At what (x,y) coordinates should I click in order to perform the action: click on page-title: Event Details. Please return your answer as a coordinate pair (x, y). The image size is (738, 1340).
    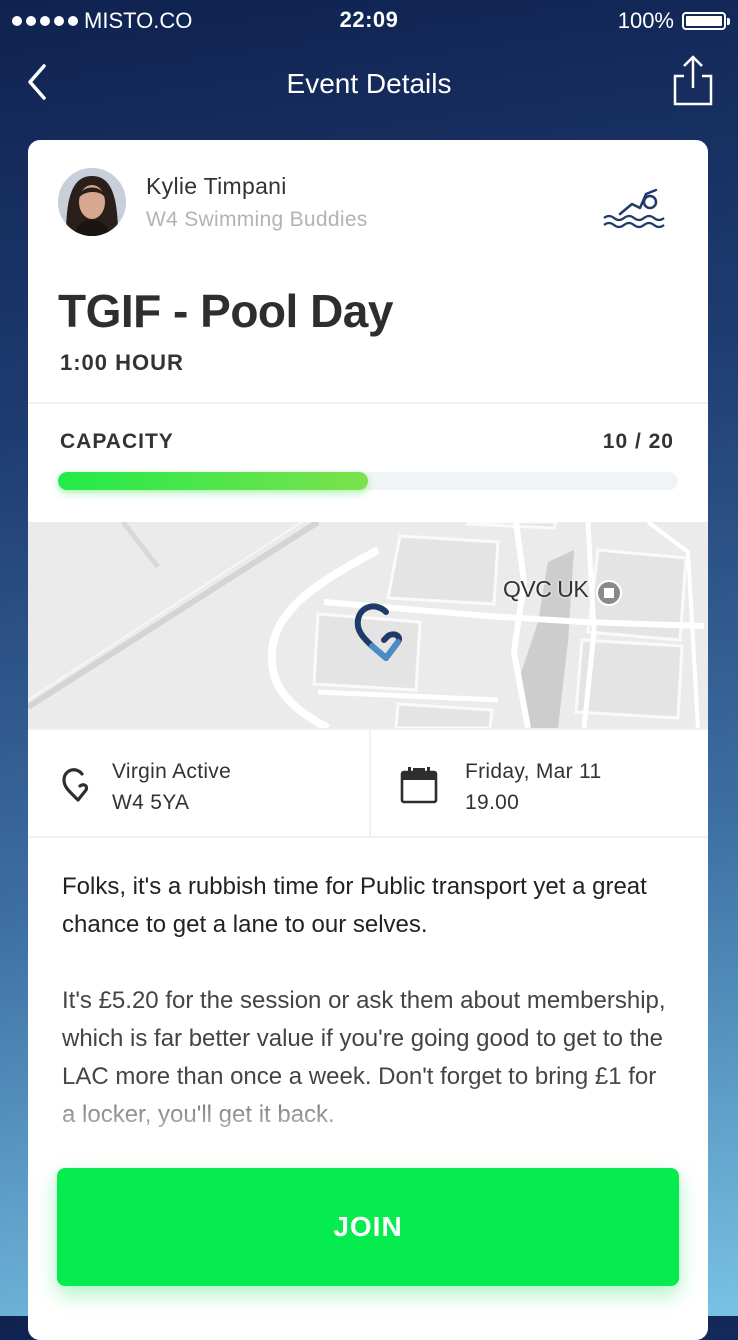
    Looking at the image, I should click on (369, 83).